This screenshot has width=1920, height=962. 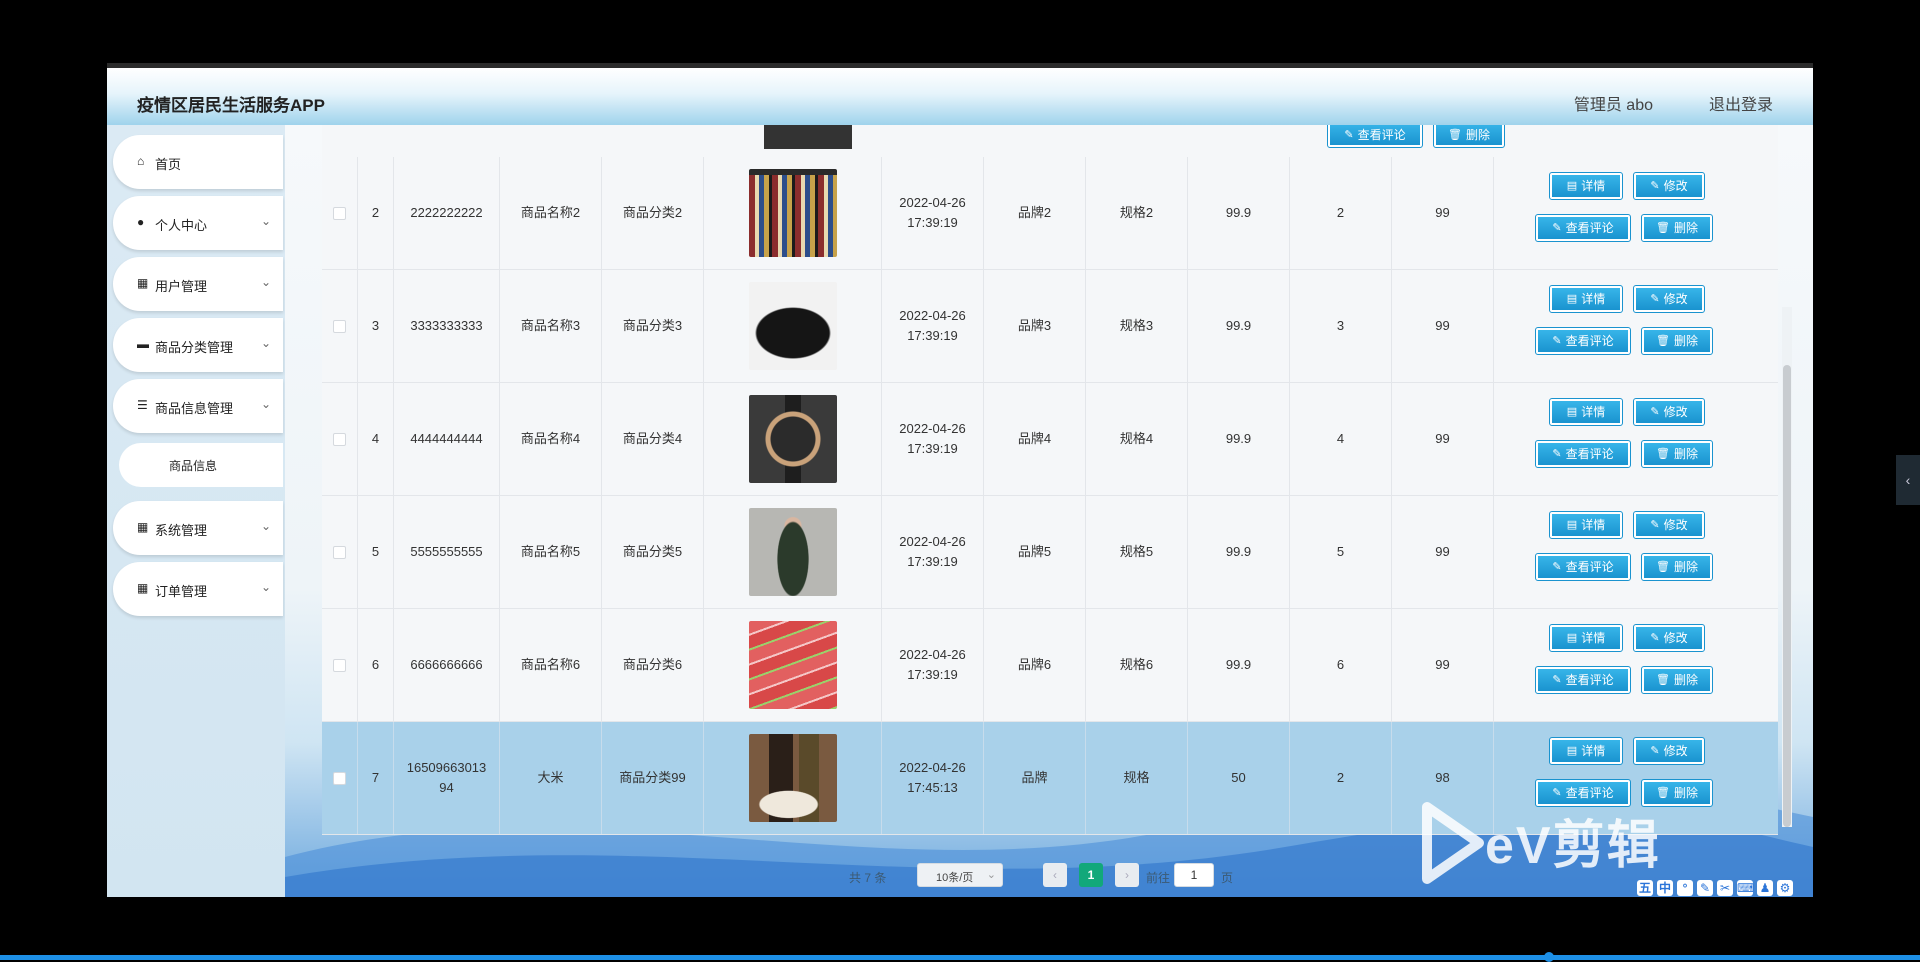 I want to click on monitor-icon: ▬, so click(x=143, y=344).